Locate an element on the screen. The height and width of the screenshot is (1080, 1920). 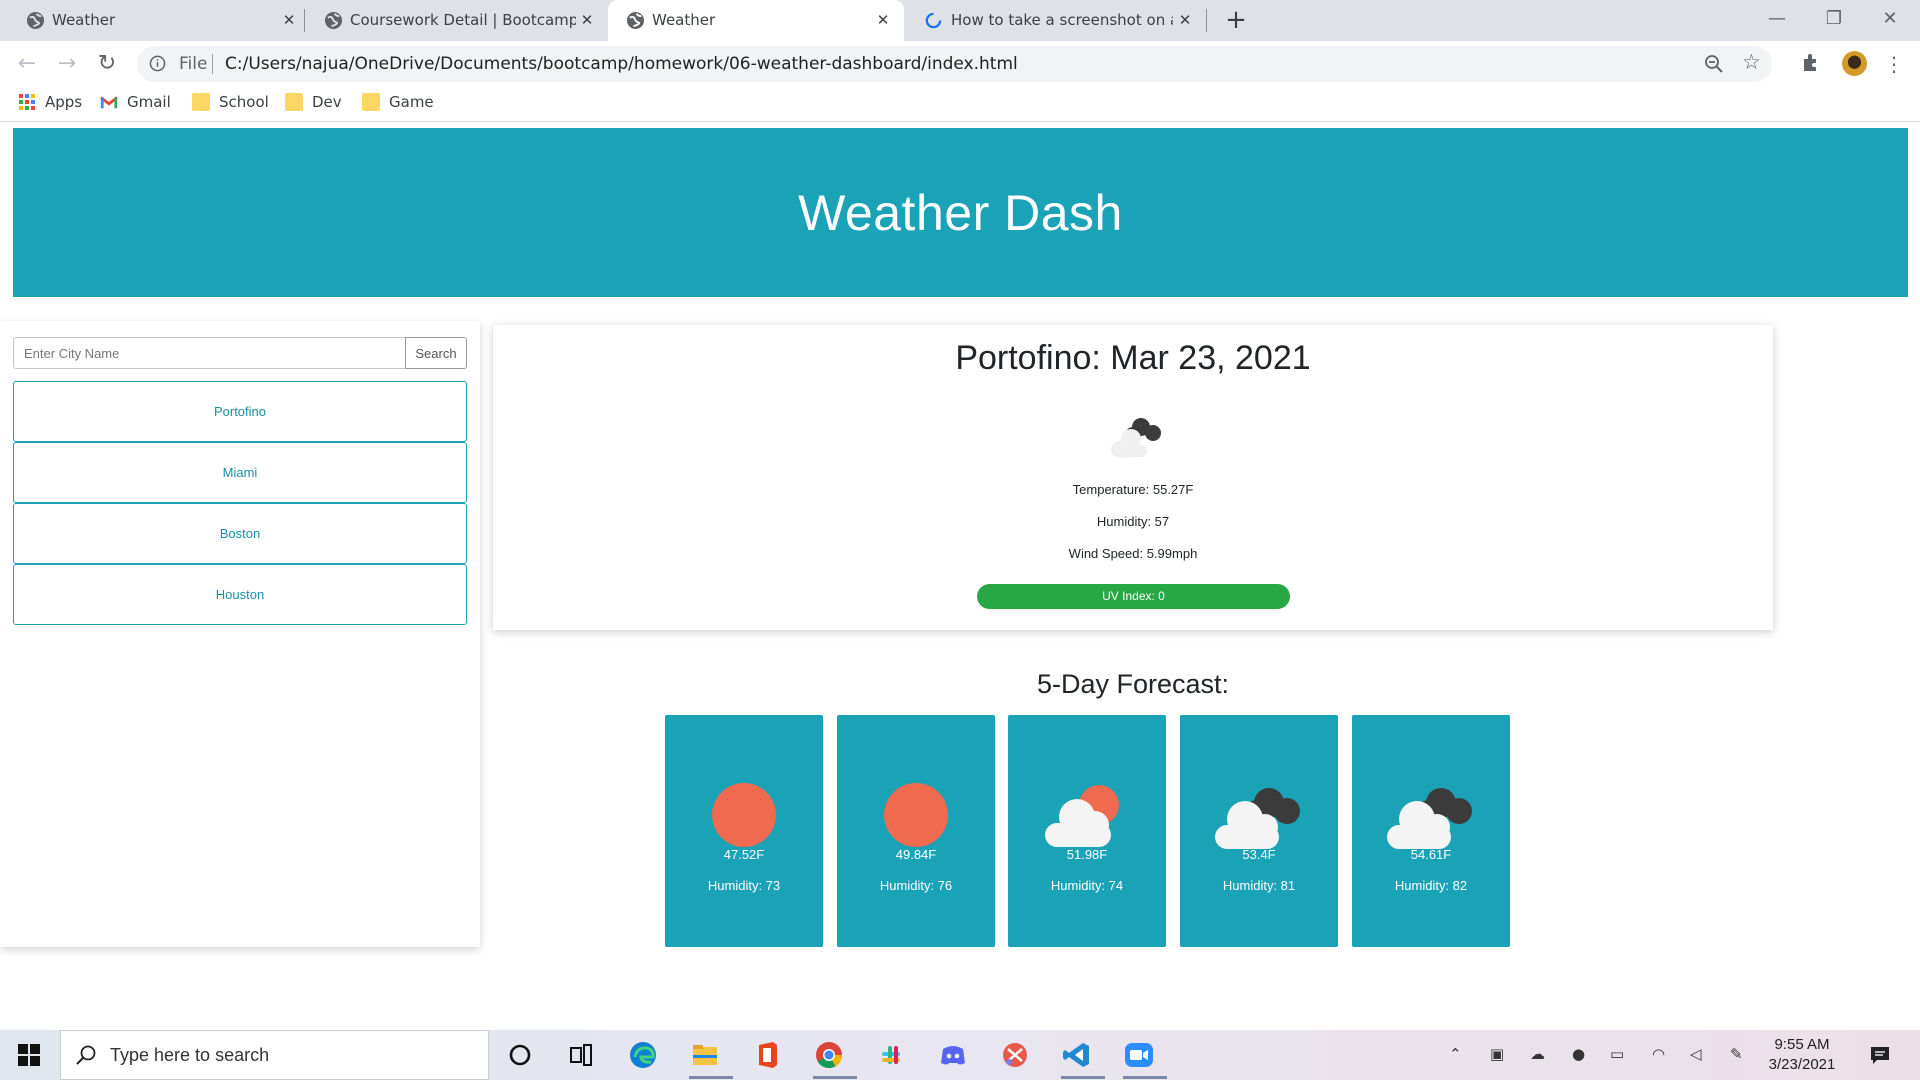
page-title: Weather Dash is located at coordinates (960, 213).